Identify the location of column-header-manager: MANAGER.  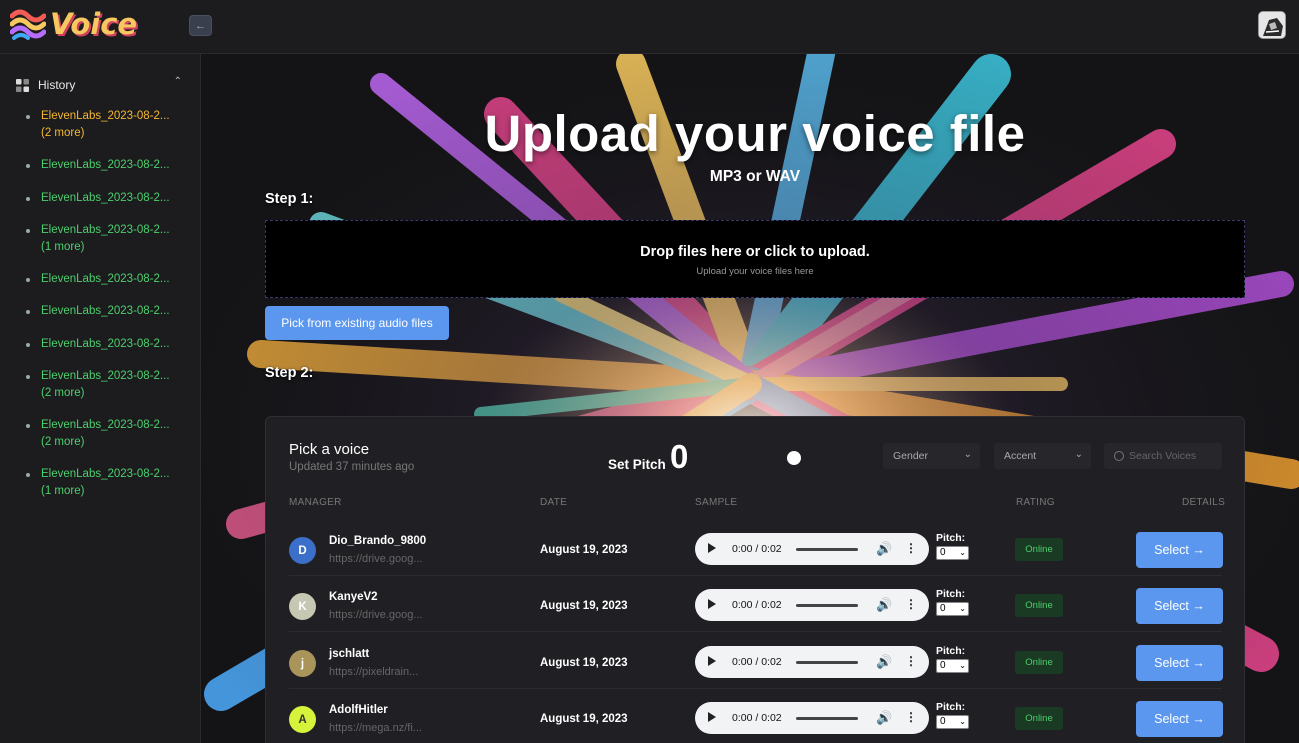
(315, 502).